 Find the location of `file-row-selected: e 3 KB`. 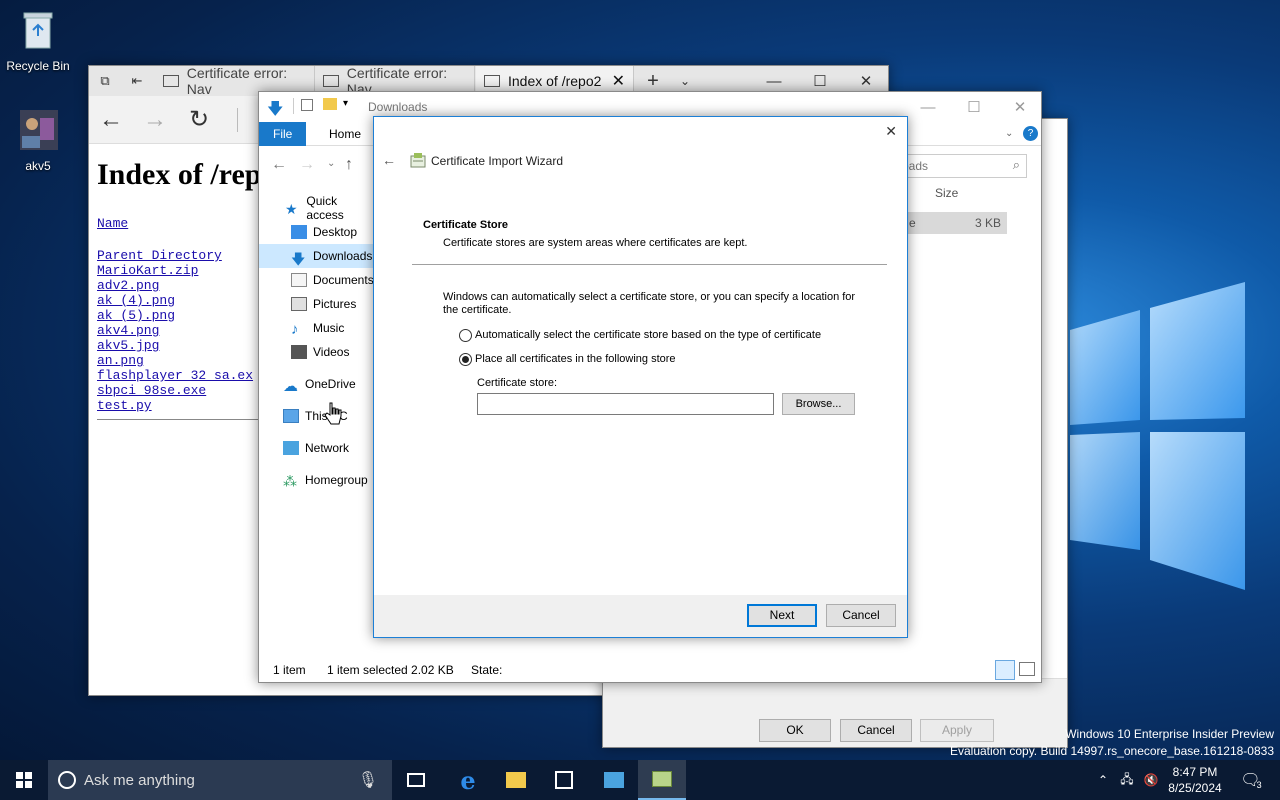

file-row-selected: e 3 KB is located at coordinates (956, 223).